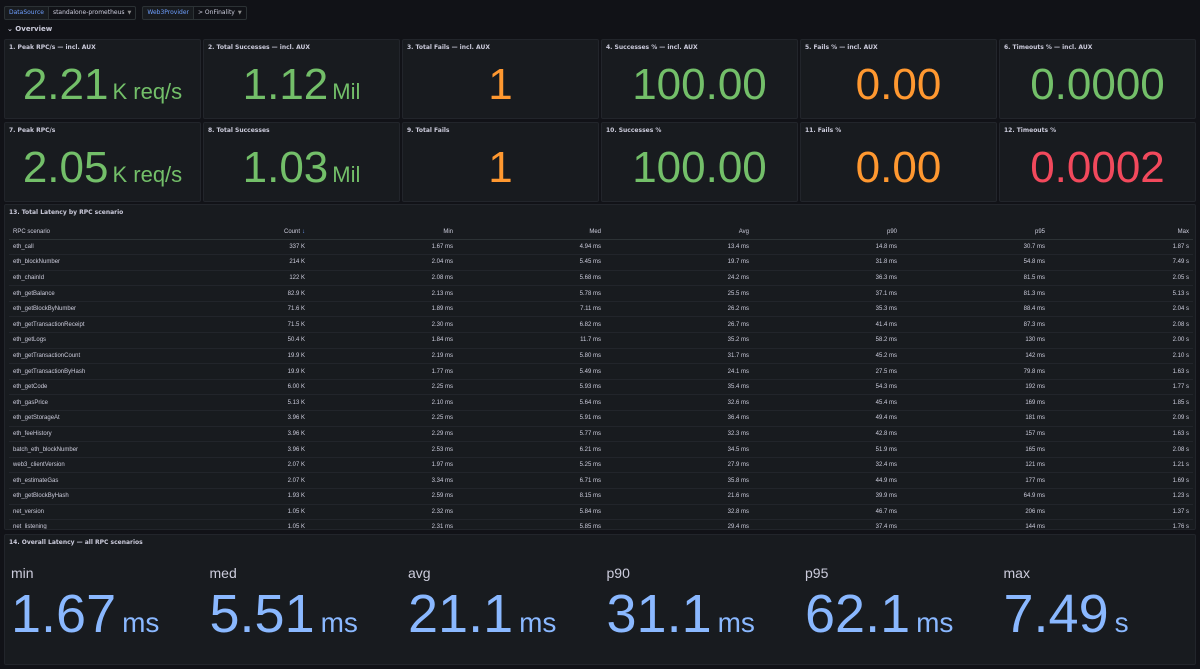  Describe the element at coordinates (147, 174) in the screenshot. I see `stat-unit: K req/s` at that location.